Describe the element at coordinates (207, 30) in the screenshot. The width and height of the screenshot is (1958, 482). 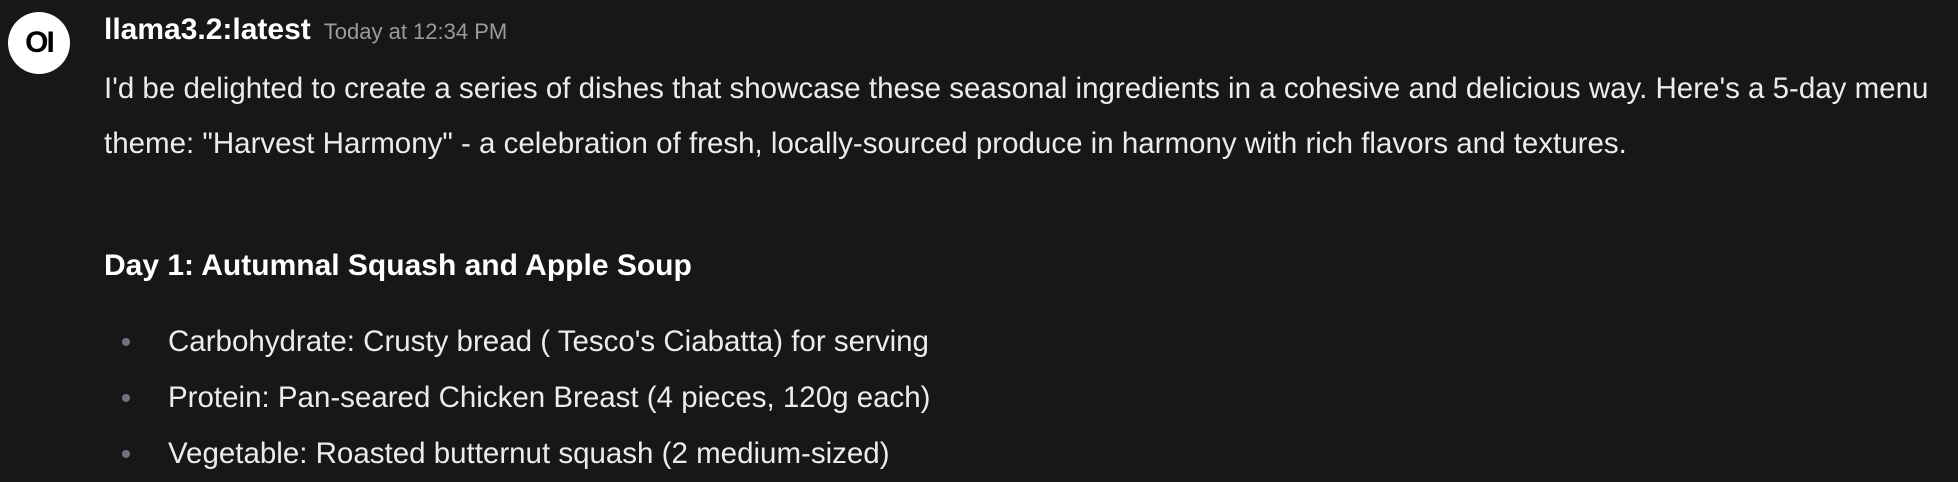
I see `model-name: llama3.2:latest` at that location.